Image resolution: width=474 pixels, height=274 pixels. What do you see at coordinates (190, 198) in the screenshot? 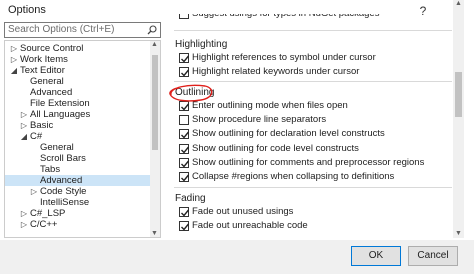
I see `section-title-fading: Fading` at bounding box center [190, 198].